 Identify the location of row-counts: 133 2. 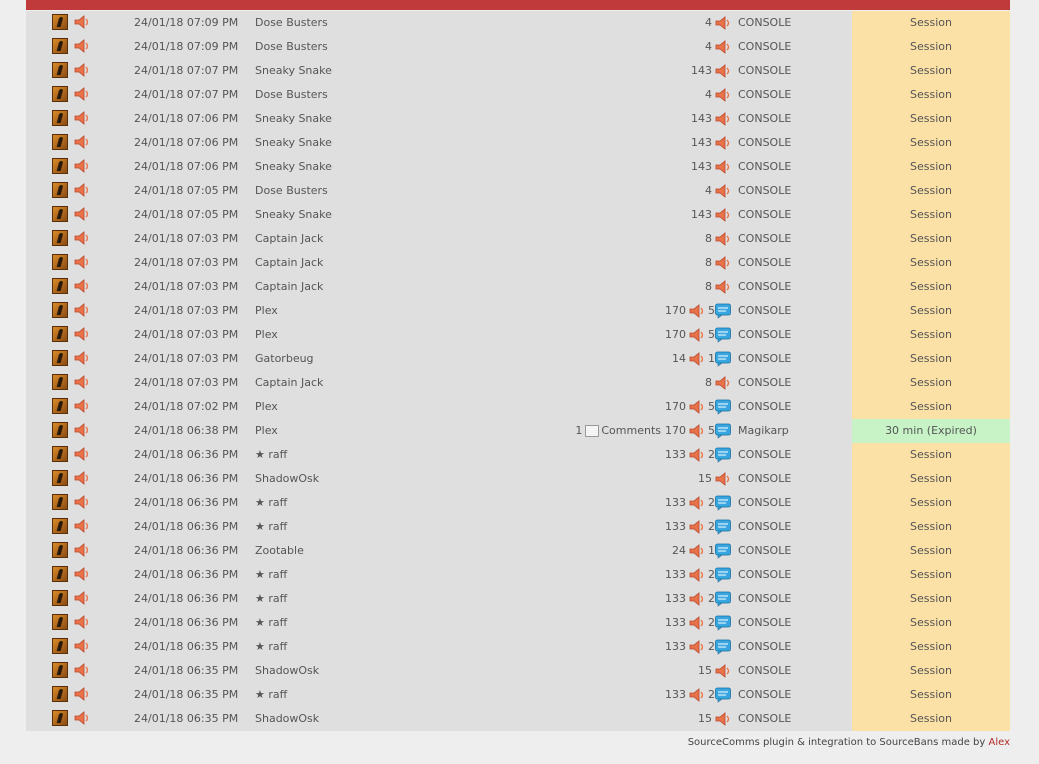
(511, 575).